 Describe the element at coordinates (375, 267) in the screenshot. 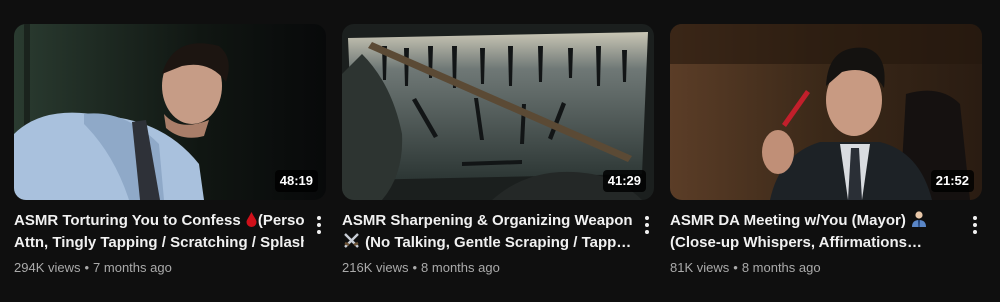

I see `view-count: 216K views` at that location.